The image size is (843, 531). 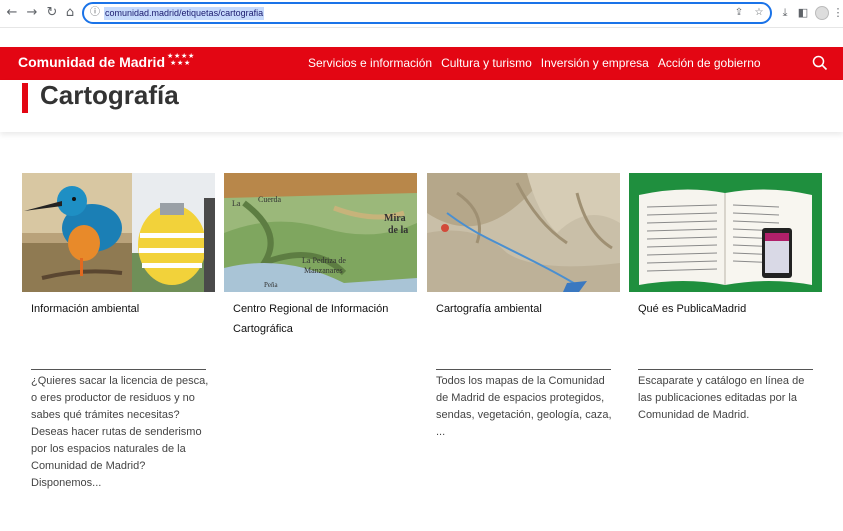 I want to click on brand-logo-text: Comunidad de Madrid, so click(x=91, y=62).